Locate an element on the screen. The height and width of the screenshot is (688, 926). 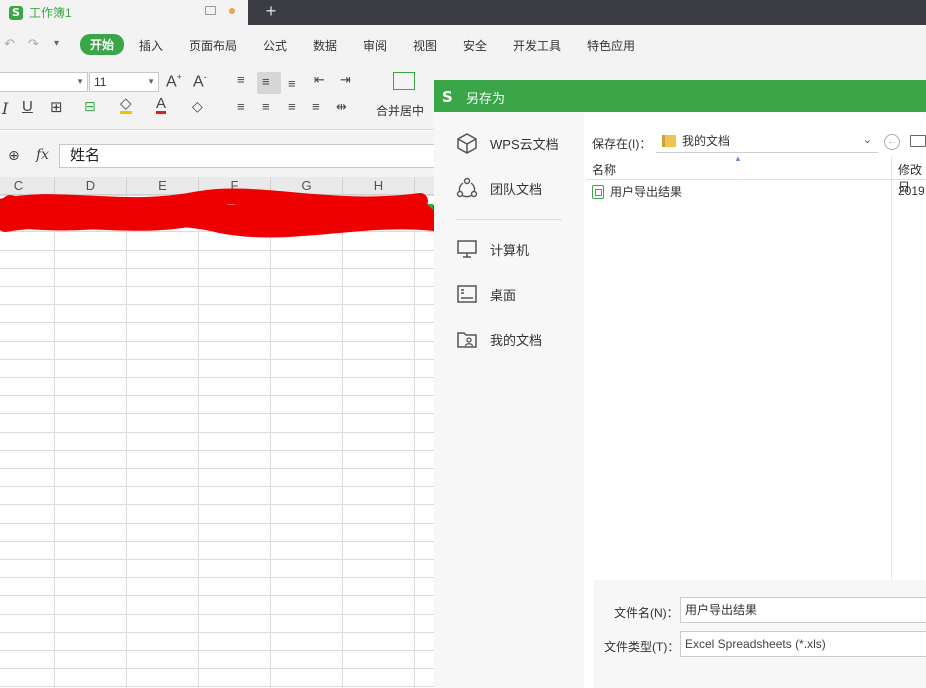
filetype-select: Excel Spreadsheets (*.xls) is located at coordinates (803, 644).